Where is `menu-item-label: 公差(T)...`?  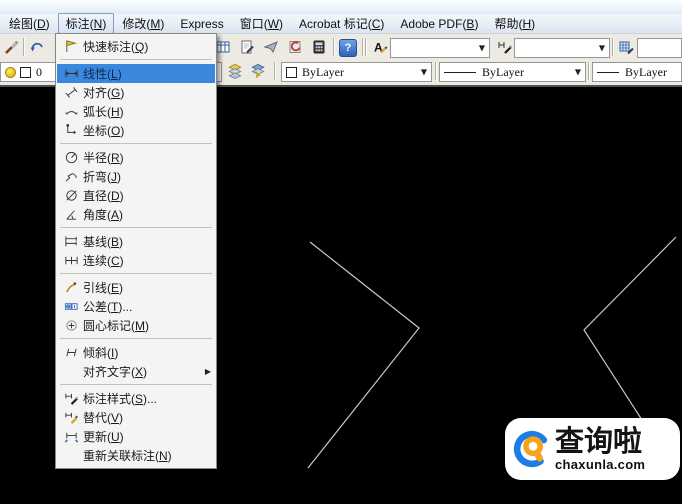 menu-item-label: 公差(T)... is located at coordinates (108, 307).